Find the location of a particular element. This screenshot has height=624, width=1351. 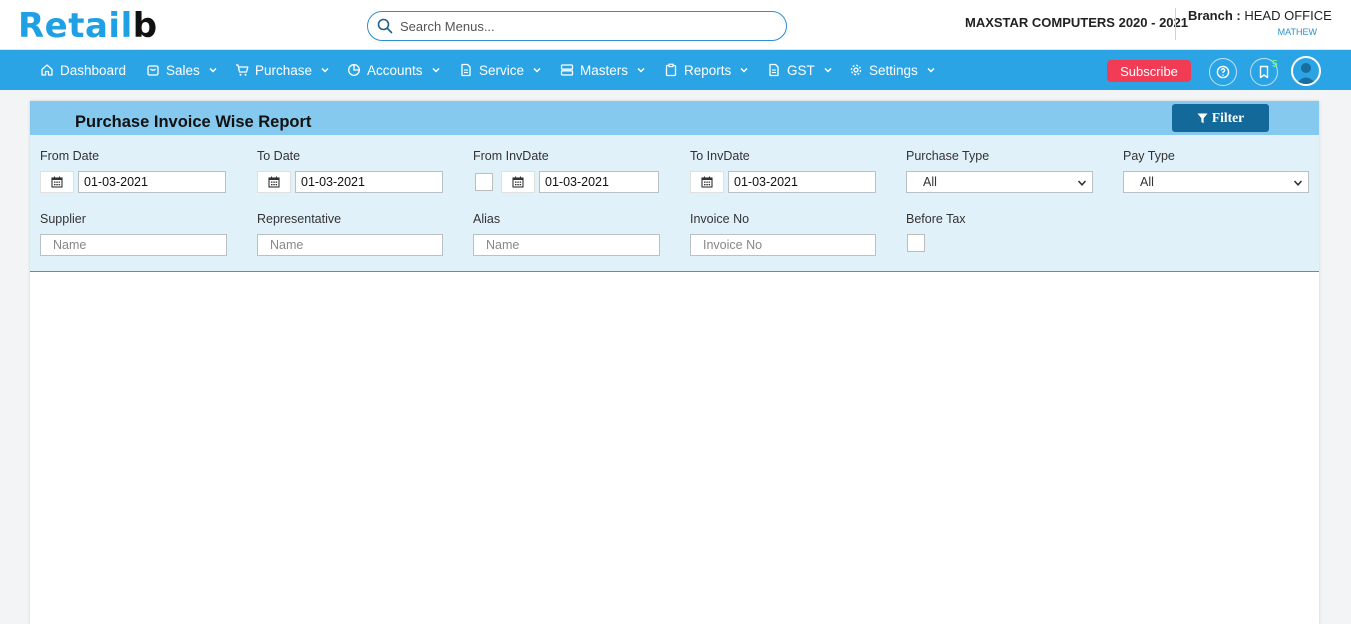

header-divider is located at coordinates (1175, 24).